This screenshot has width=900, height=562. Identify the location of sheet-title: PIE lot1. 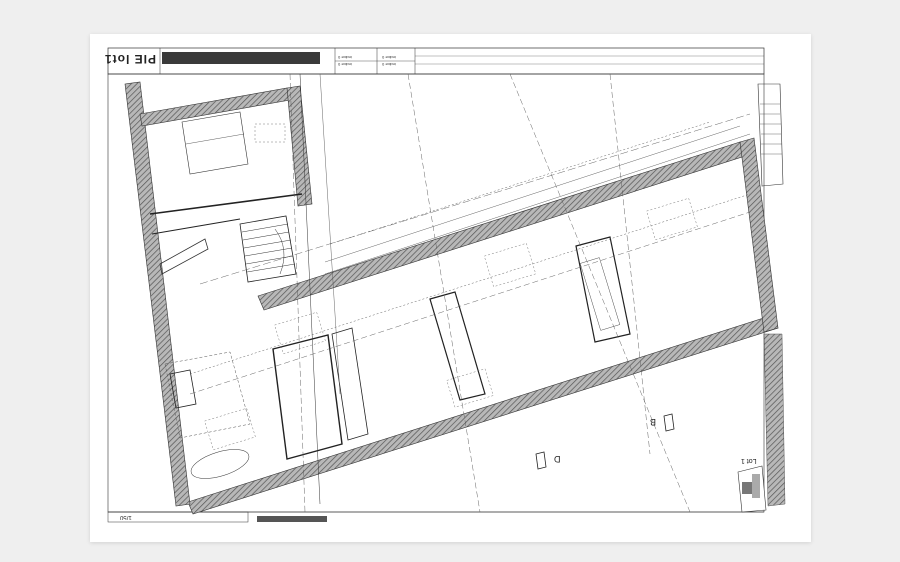
(129, 59).